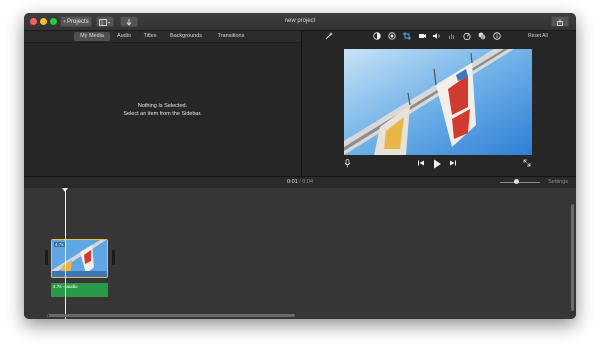 The image size is (600, 354). I want to click on timeline-settings-button: Settings, so click(558, 182).